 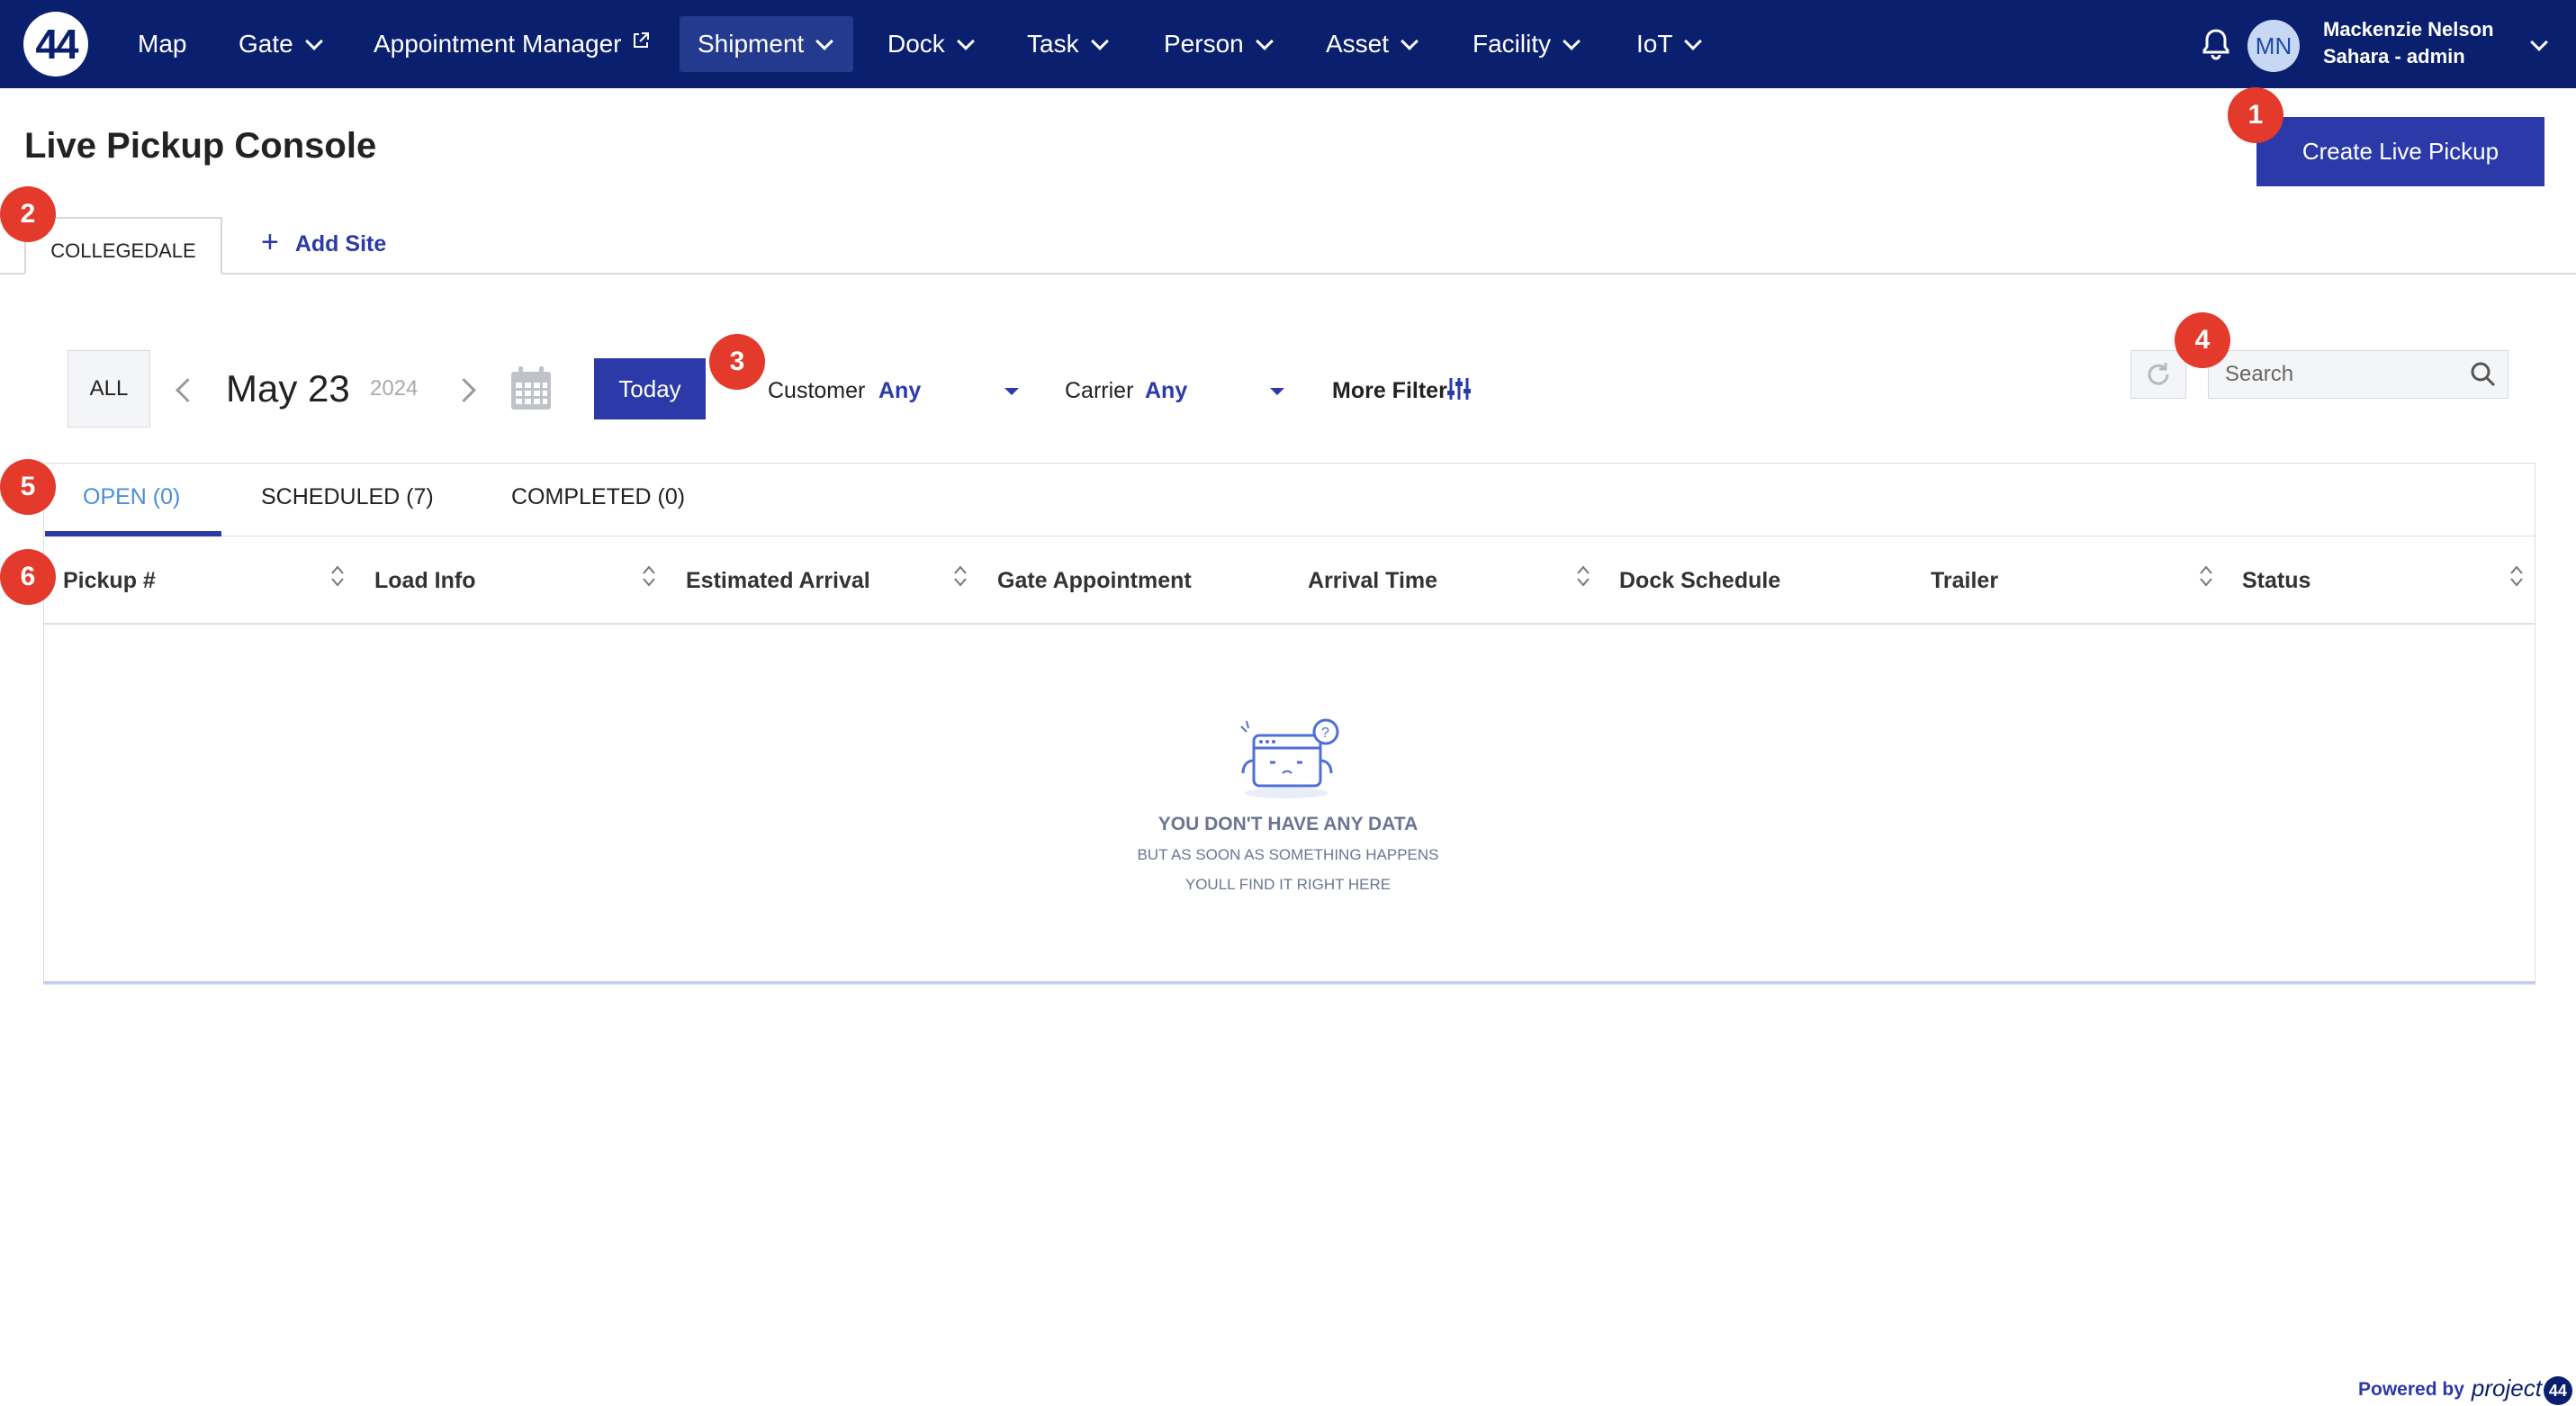 I want to click on tab-completed: COMPLETED (0), so click(x=598, y=497).